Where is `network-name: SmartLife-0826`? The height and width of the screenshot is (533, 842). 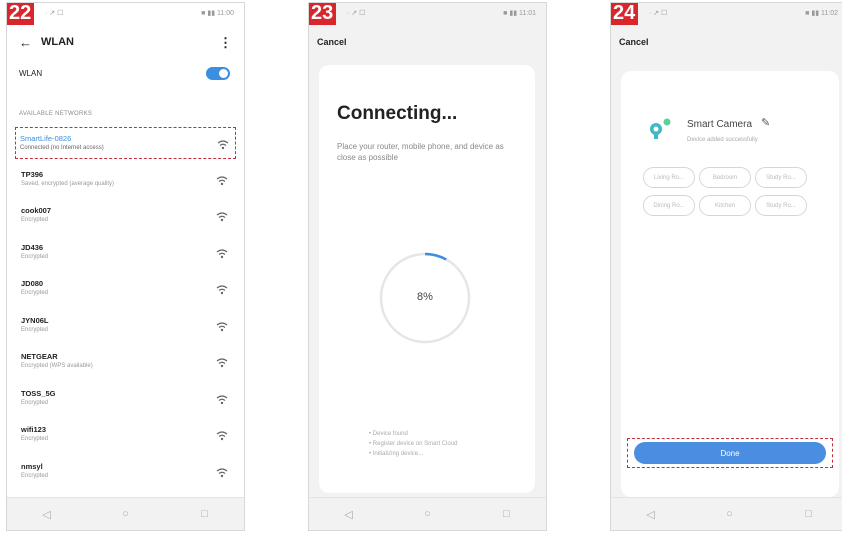 network-name: SmartLife-0826 is located at coordinates (46, 138).